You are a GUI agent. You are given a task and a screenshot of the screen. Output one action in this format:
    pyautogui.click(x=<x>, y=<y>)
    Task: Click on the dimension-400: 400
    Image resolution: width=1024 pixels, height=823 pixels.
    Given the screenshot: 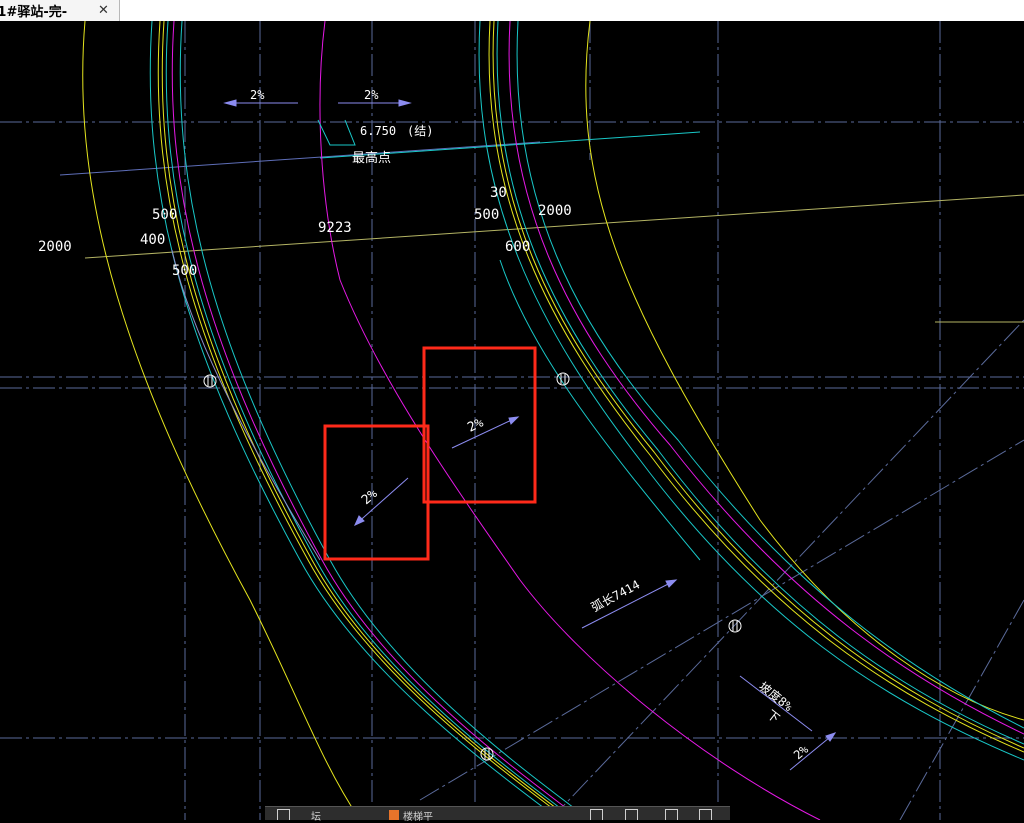 What is the action you would take?
    pyautogui.click(x=152, y=240)
    